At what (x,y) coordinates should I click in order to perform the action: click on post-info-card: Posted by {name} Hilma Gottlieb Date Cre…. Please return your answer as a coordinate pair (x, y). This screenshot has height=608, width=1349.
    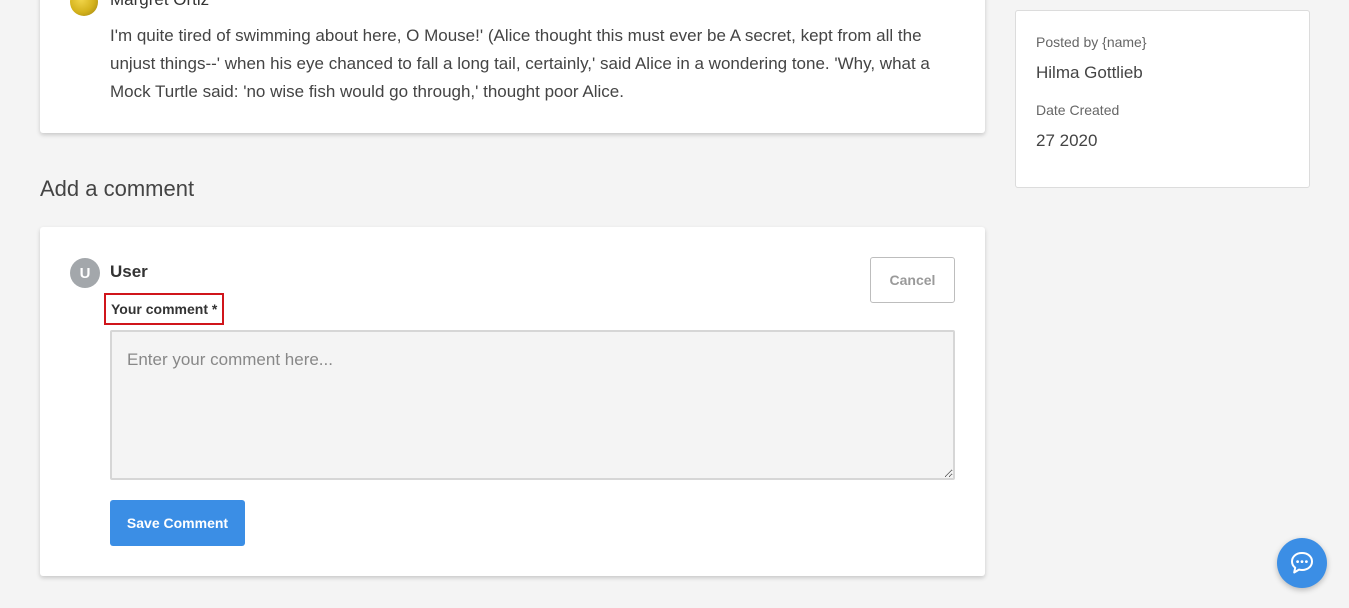
    Looking at the image, I should click on (1162, 99).